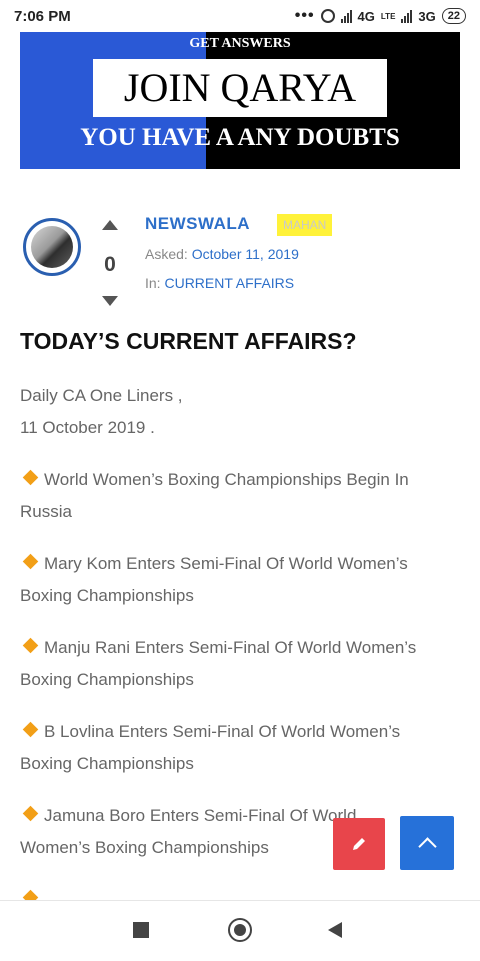 This screenshot has width=480, height=961. I want to click on author-name-link: NEWSWALA, so click(197, 224).